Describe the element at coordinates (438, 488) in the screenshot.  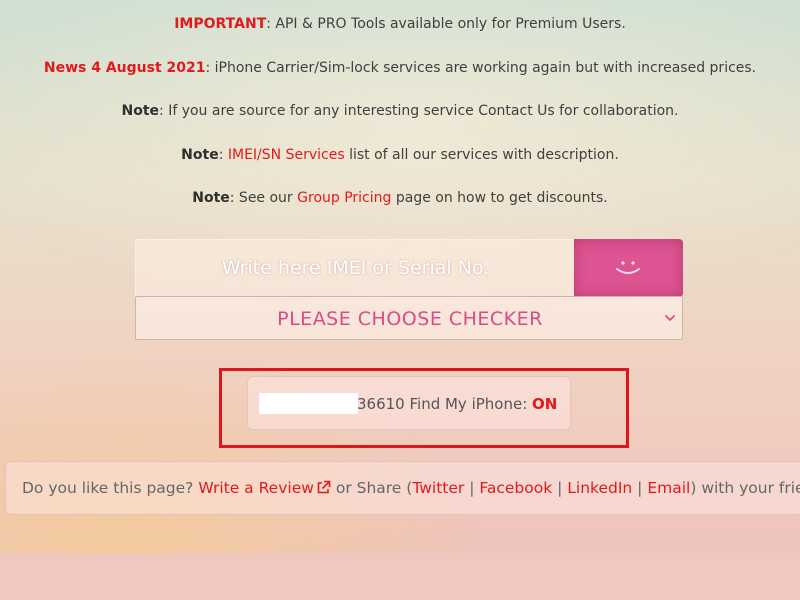
I see `twitter-link: Twitter` at that location.